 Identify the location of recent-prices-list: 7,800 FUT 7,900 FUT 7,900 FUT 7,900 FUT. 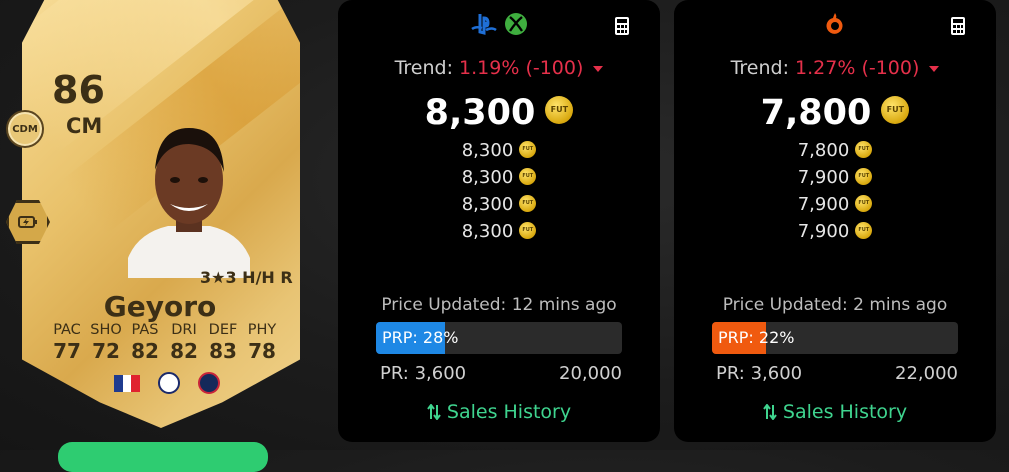
(835, 194).